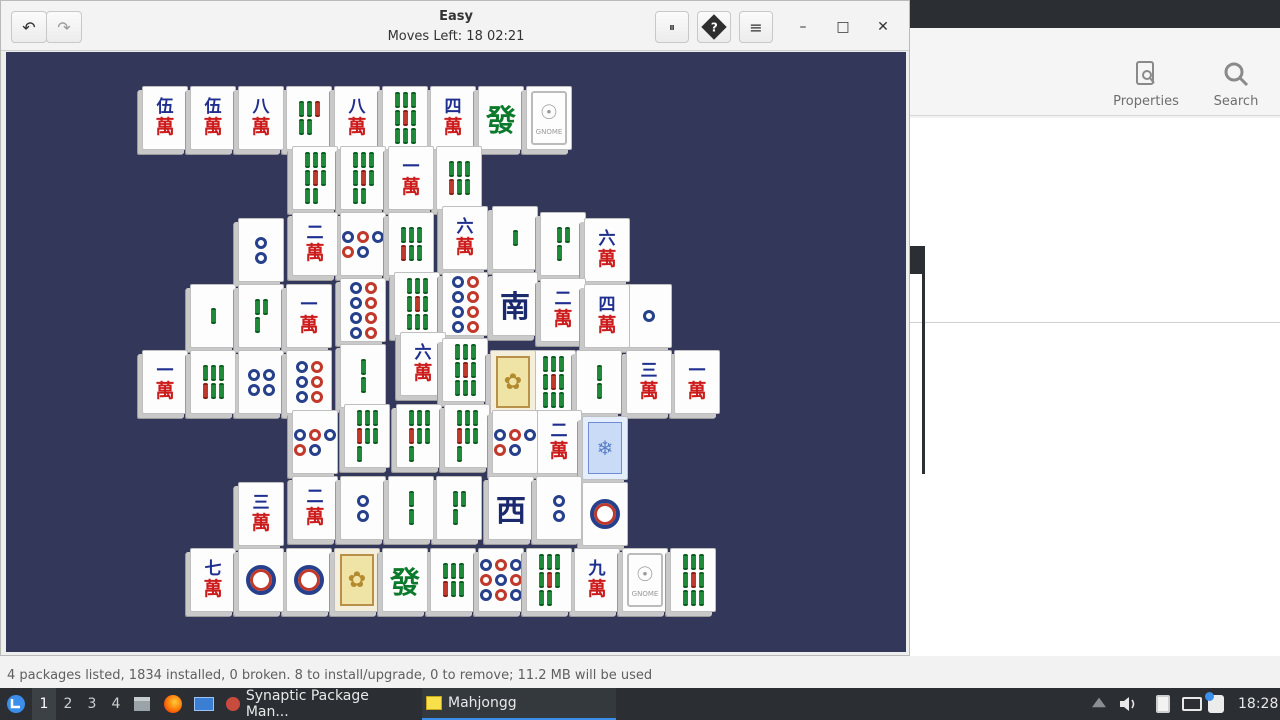  Describe the element at coordinates (29, 27) in the screenshot. I see `undo-button: ↶` at that location.